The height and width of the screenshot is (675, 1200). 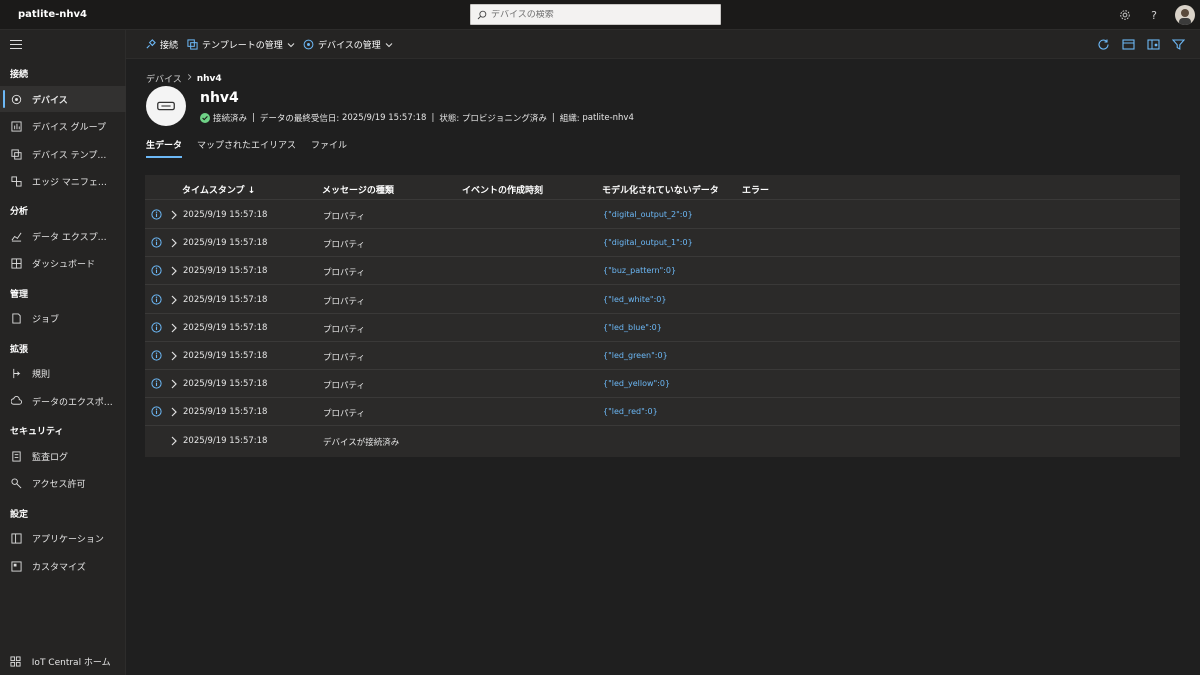 What do you see at coordinates (46, 319) in the screenshot?
I see `sidebar-item-label: ジョブ` at bounding box center [46, 319].